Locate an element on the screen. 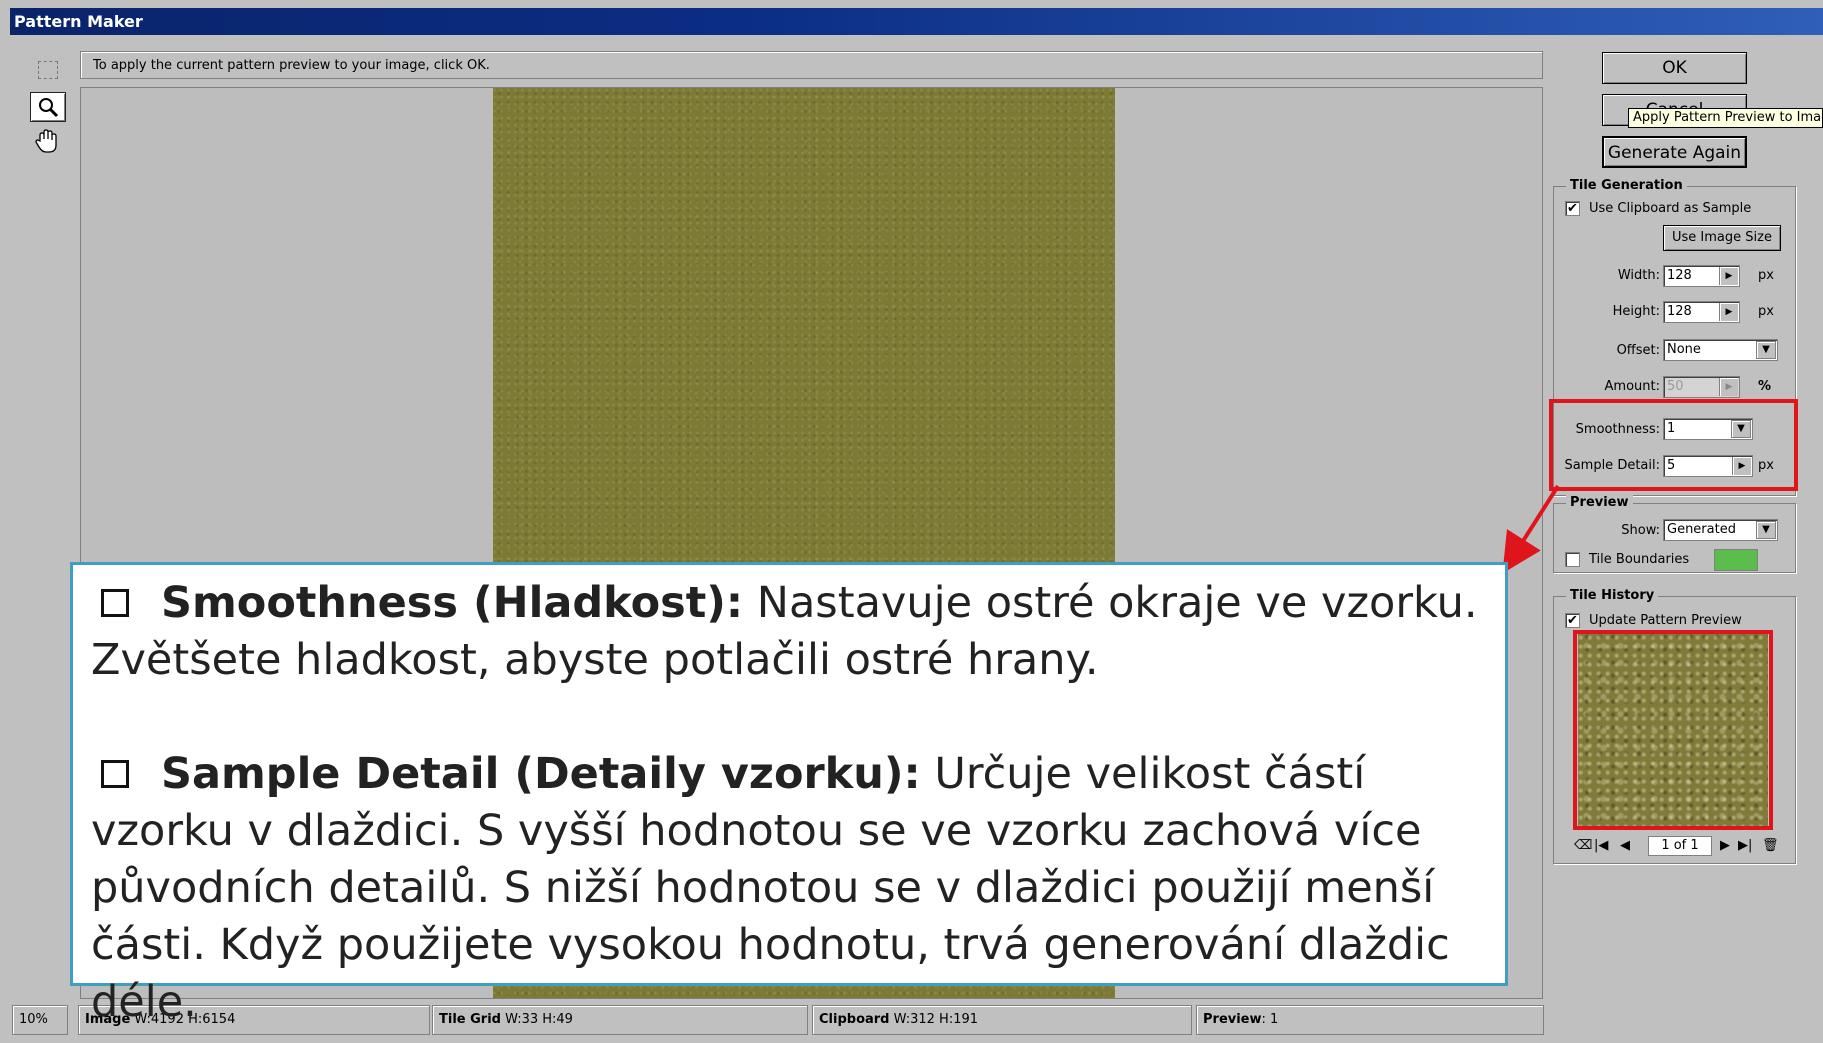 Image resolution: width=1823 pixels, height=1043 pixels. magnifier-icon is located at coordinates (49, 108).